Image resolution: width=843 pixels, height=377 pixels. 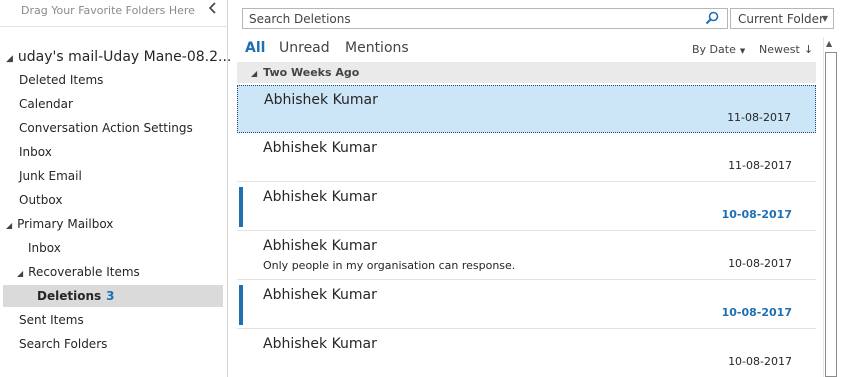 I want to click on folder-junk-email: Junk Email, so click(x=50, y=176).